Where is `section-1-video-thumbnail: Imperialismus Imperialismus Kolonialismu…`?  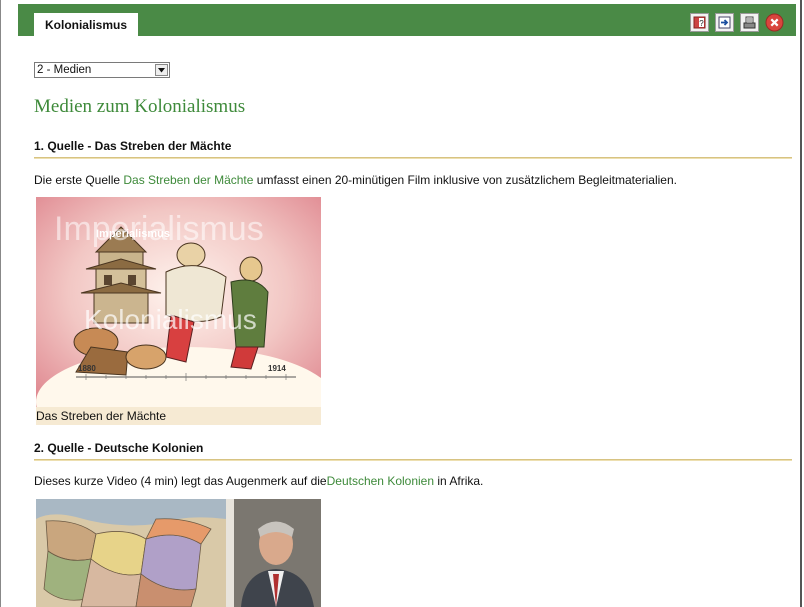 section-1-video-thumbnail: Imperialismus Imperialismus Kolonialismu… is located at coordinates (178, 302).